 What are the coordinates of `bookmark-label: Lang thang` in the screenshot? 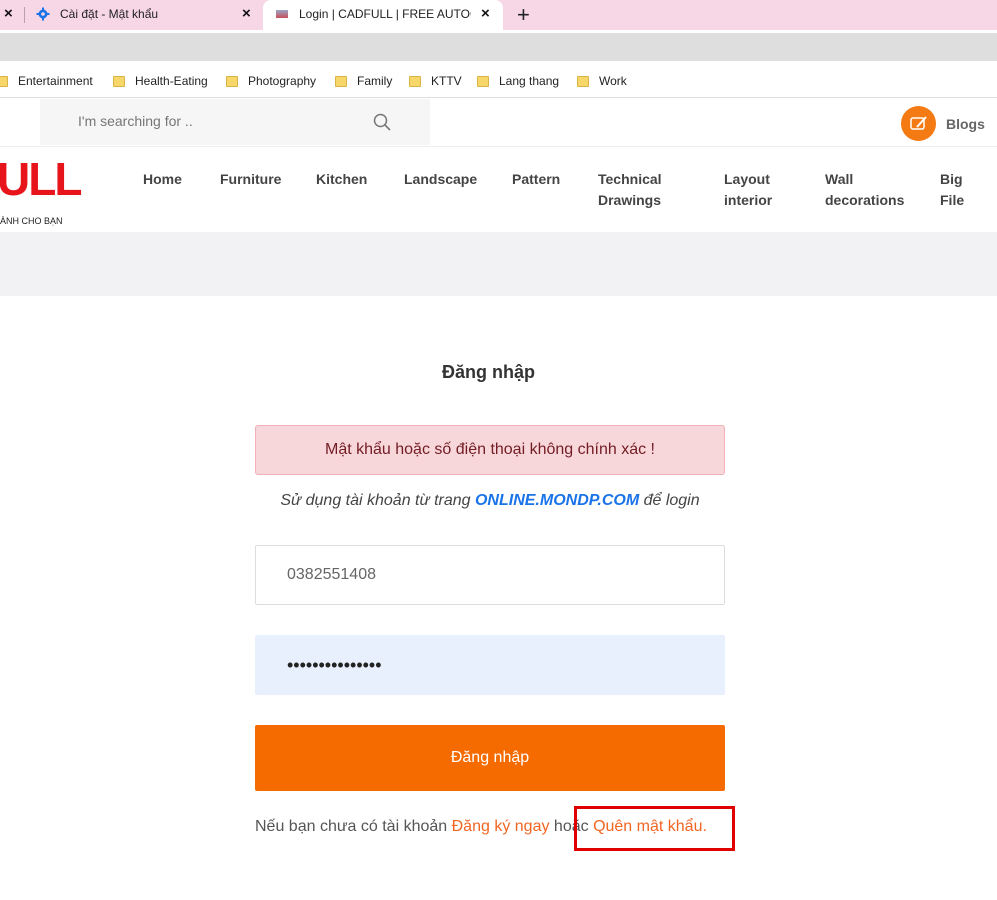 It's located at (529, 81).